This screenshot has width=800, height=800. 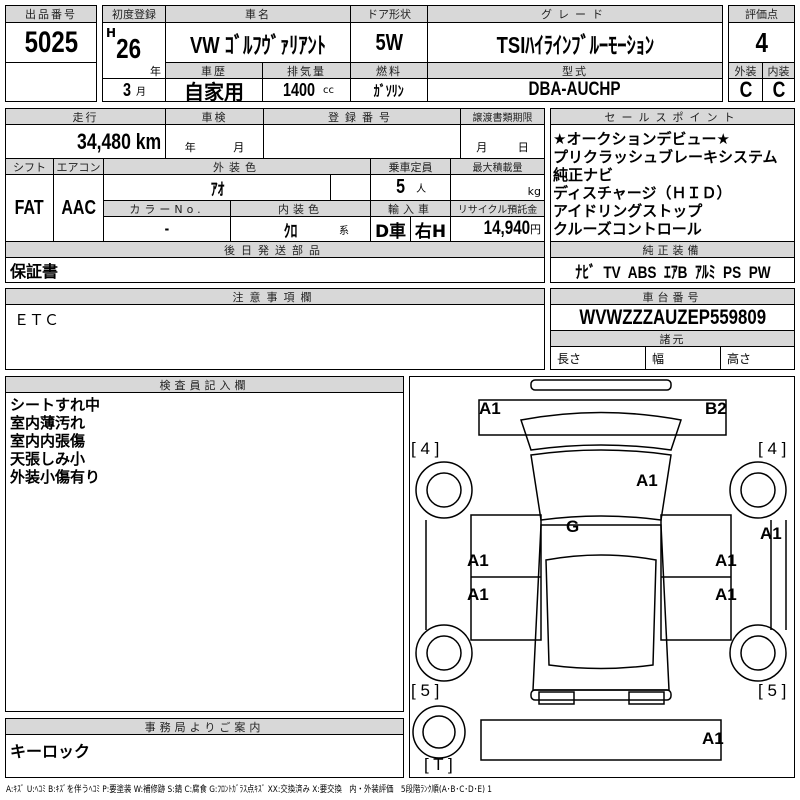 I want to click on ac-label: エアコン, so click(x=78, y=166).